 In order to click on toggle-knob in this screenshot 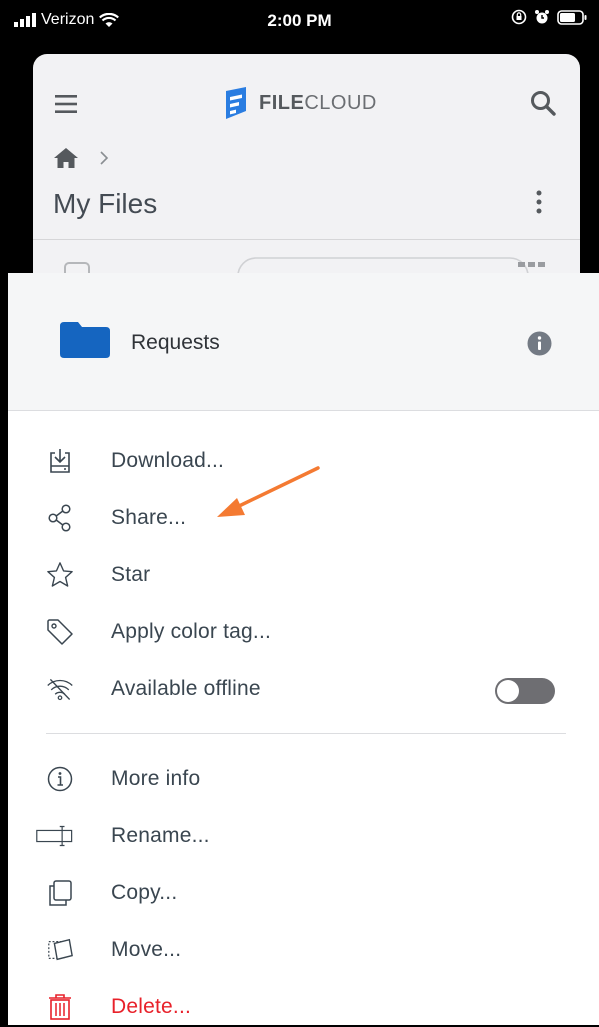, I will do `click(508, 691)`.